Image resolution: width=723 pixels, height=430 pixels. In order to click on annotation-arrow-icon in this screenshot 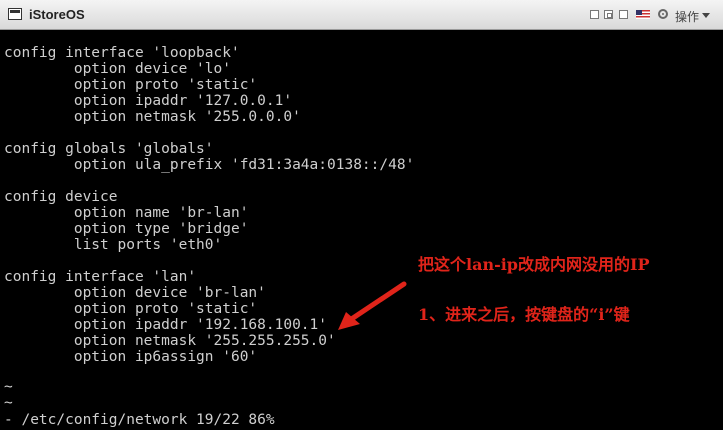, I will do `click(372, 305)`.